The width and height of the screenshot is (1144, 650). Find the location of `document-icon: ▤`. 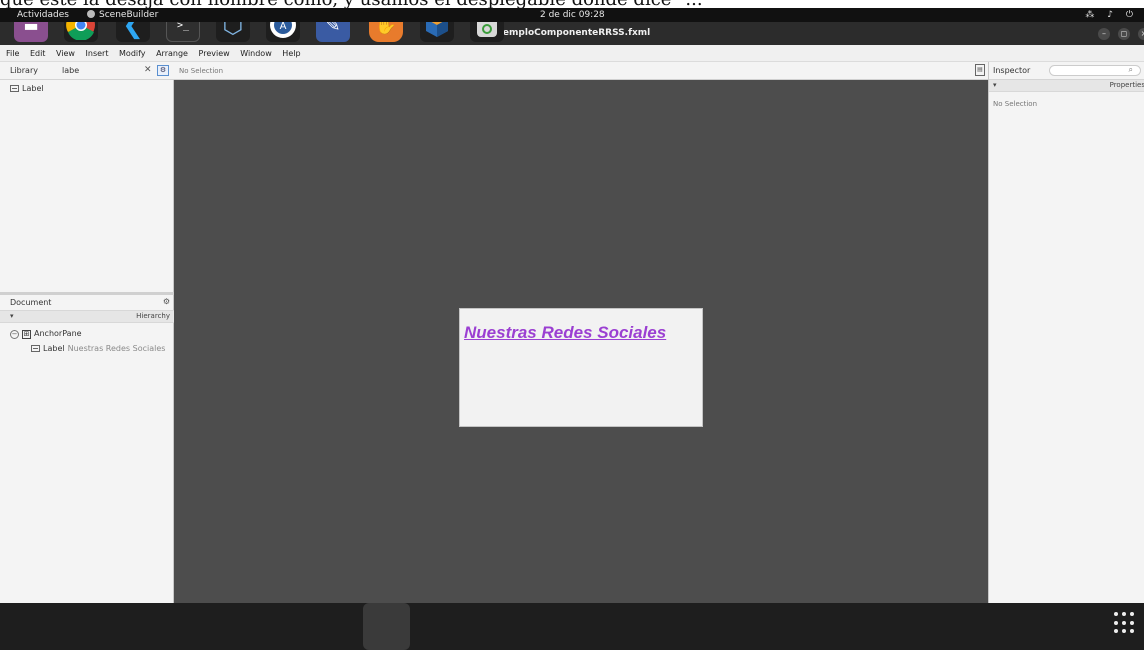

document-icon: ▤ is located at coordinates (980, 70).